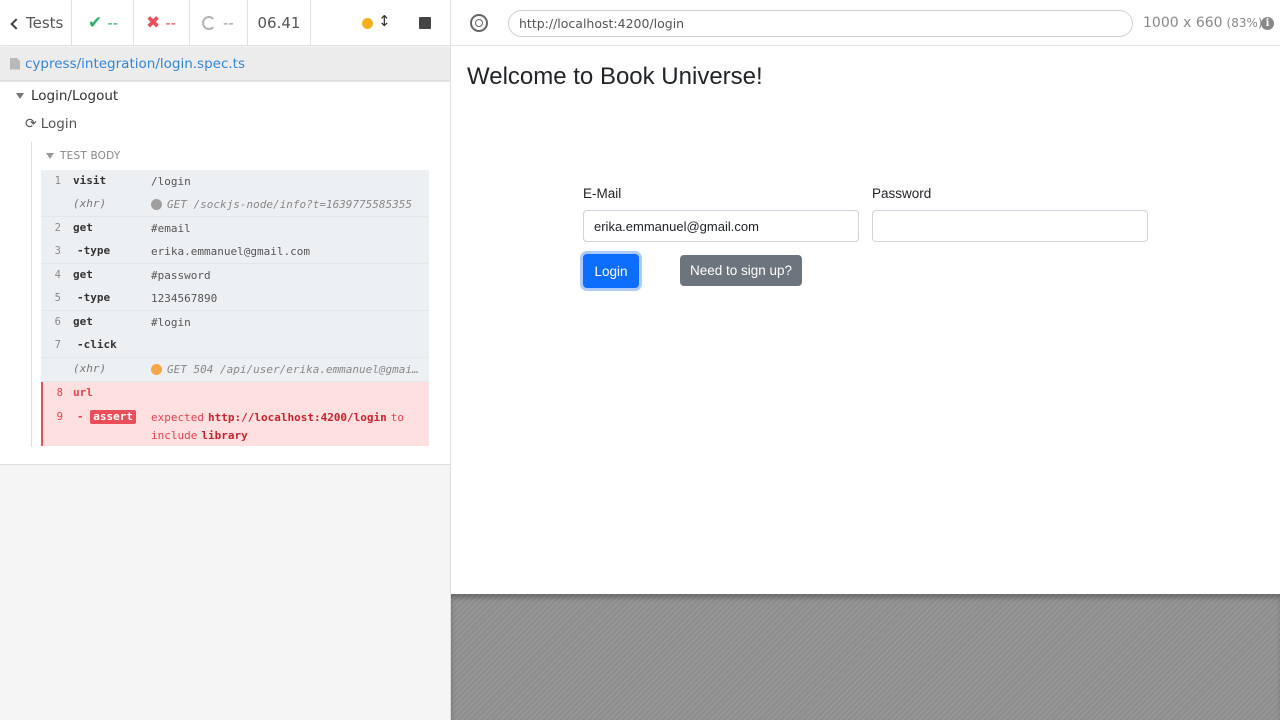 The height and width of the screenshot is (720, 1280). I want to click on xhr-text: GET /sockjs-node/info?t=1639775585355, so click(290, 204).